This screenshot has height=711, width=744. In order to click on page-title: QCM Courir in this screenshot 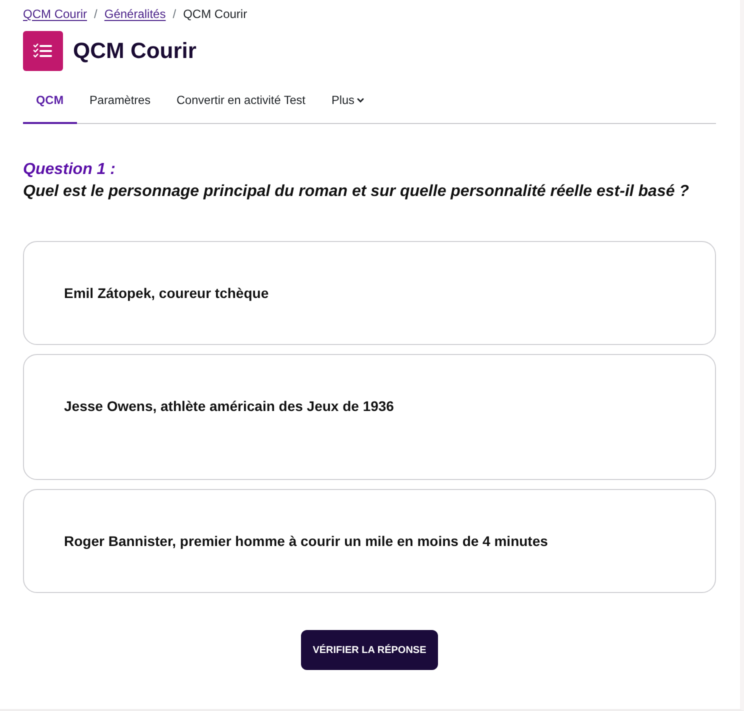, I will do `click(134, 51)`.